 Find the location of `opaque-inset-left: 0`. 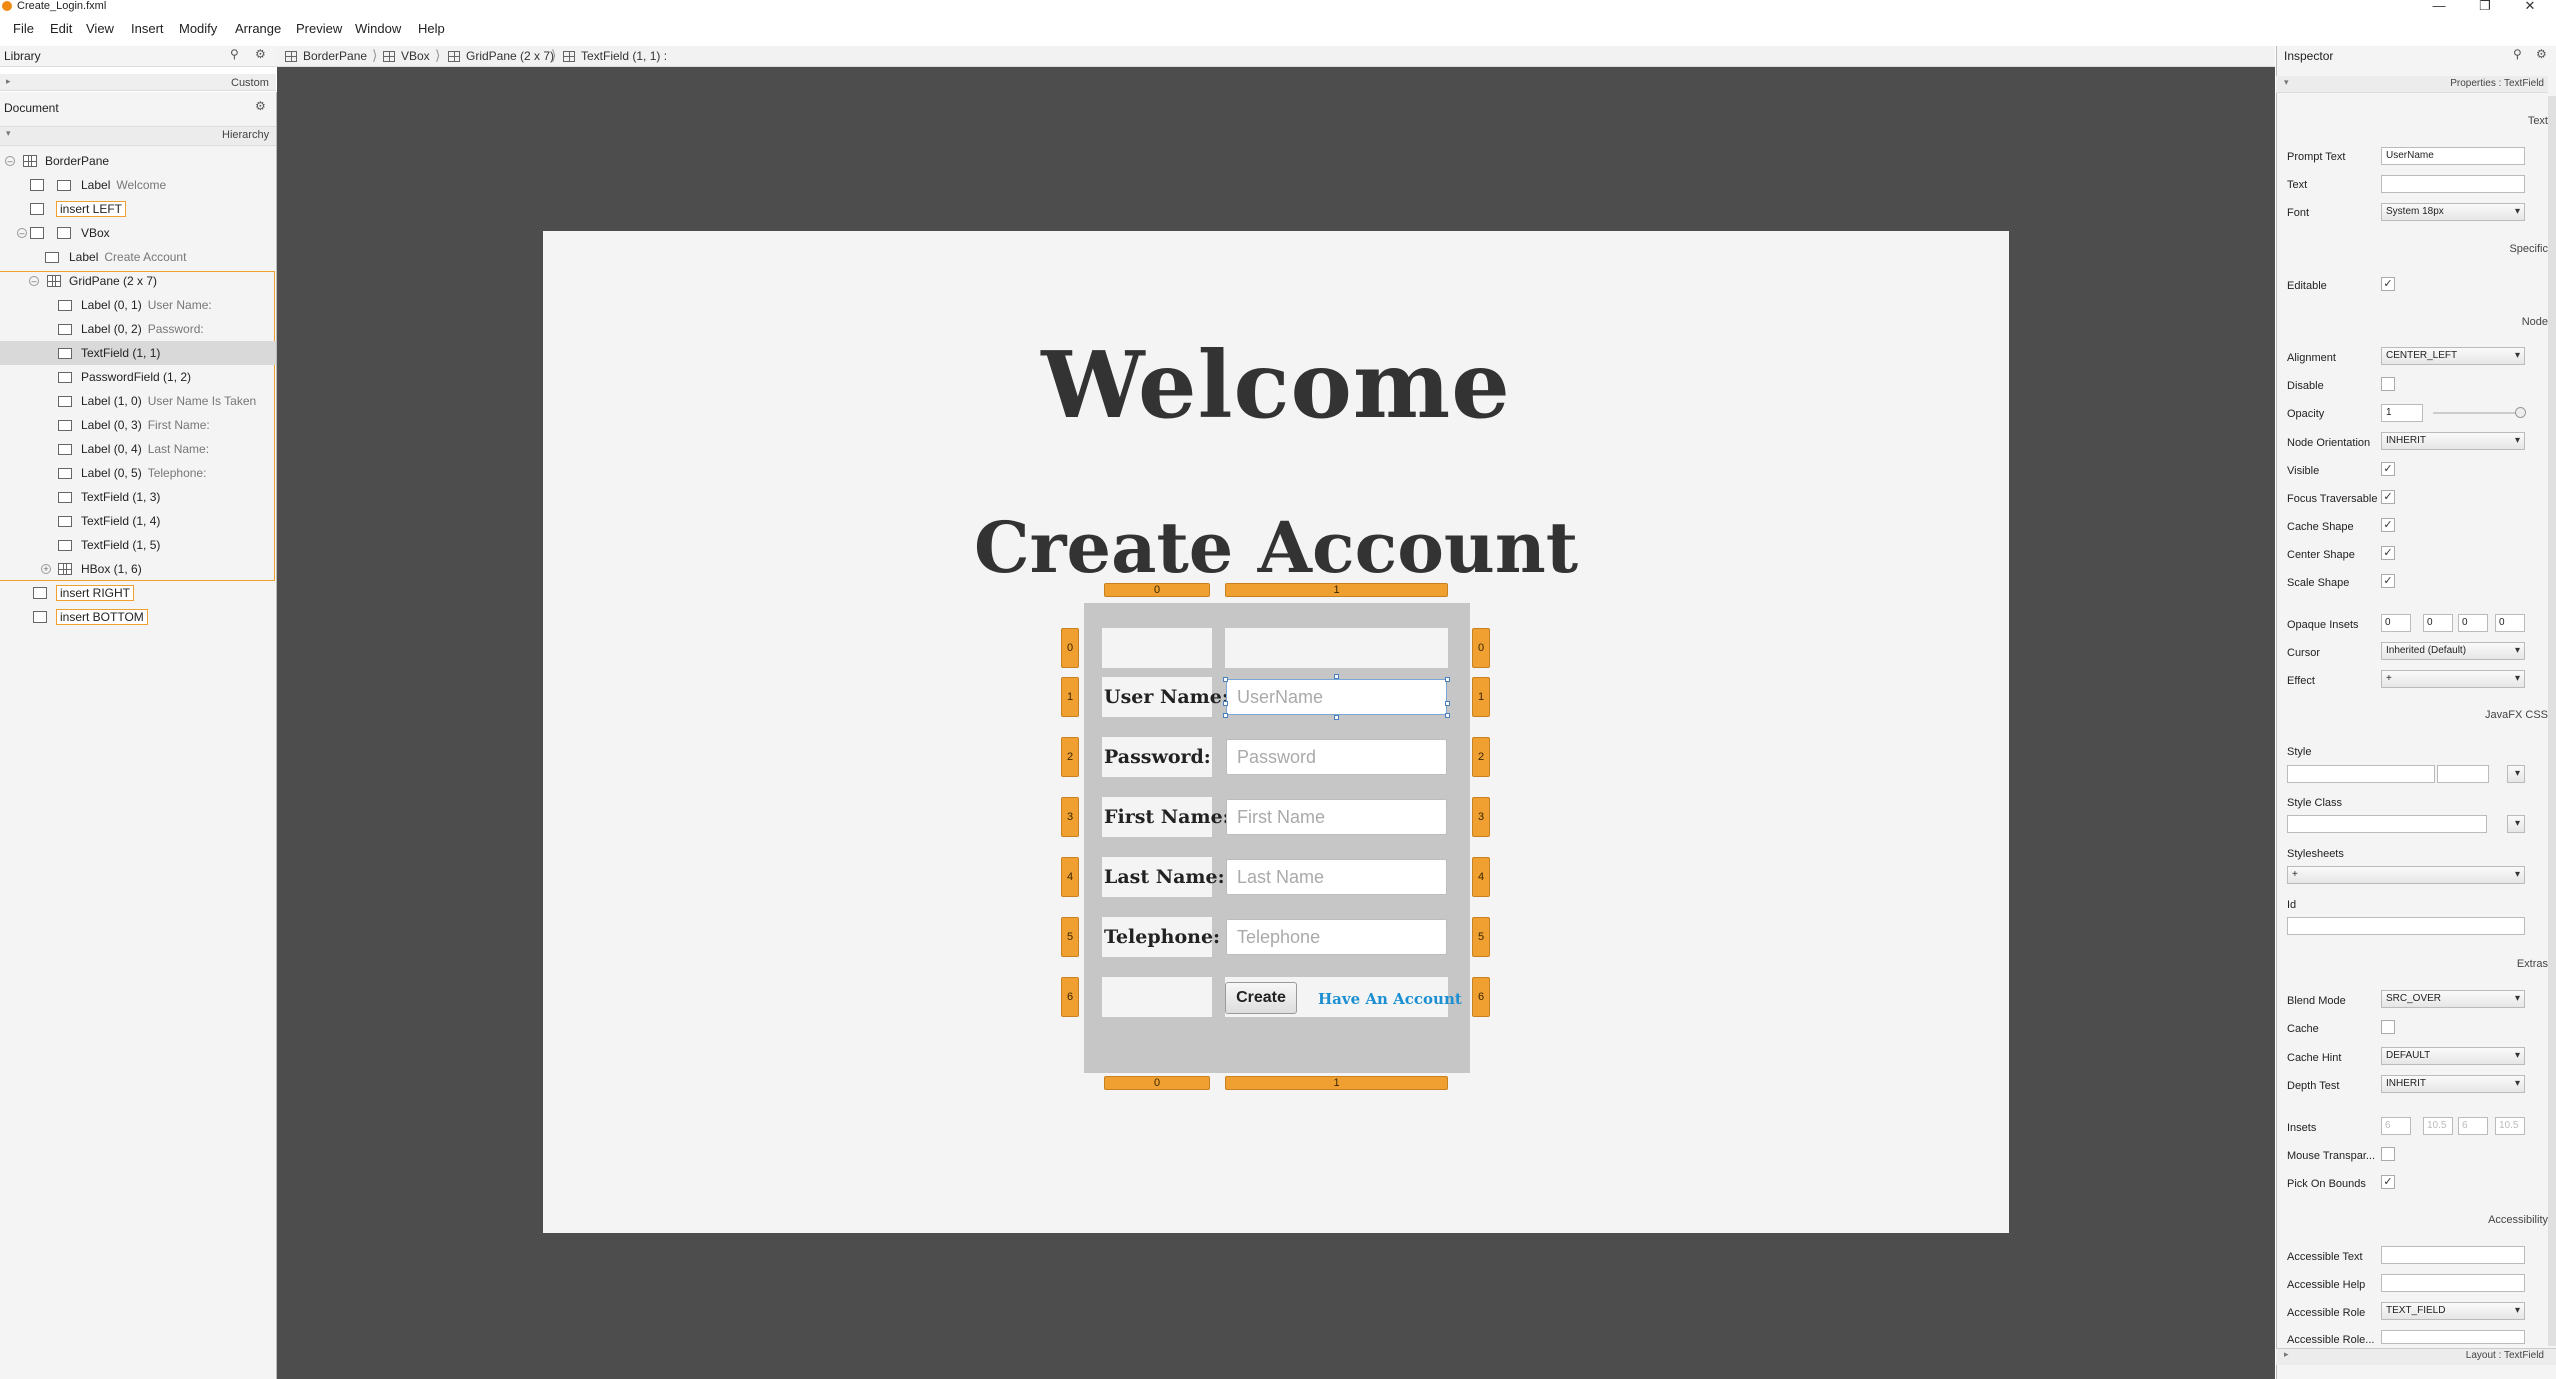

opaque-inset-left: 0 is located at coordinates (2510, 623).